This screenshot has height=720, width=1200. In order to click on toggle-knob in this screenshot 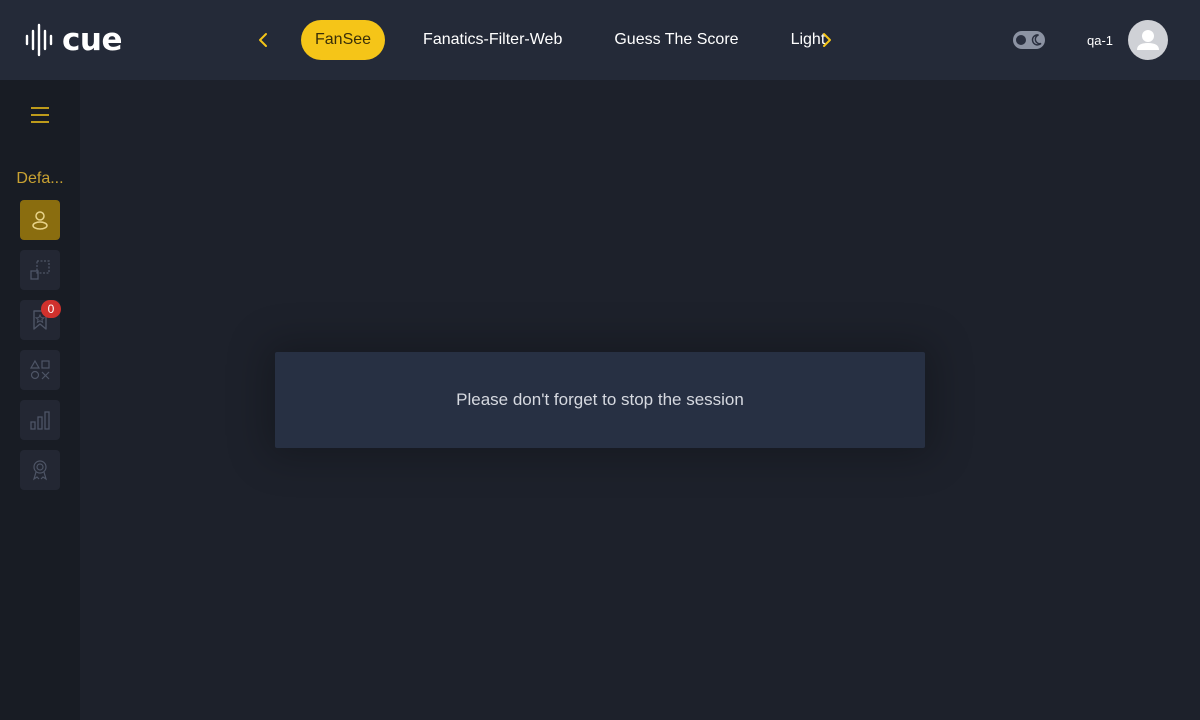, I will do `click(1021, 40)`.